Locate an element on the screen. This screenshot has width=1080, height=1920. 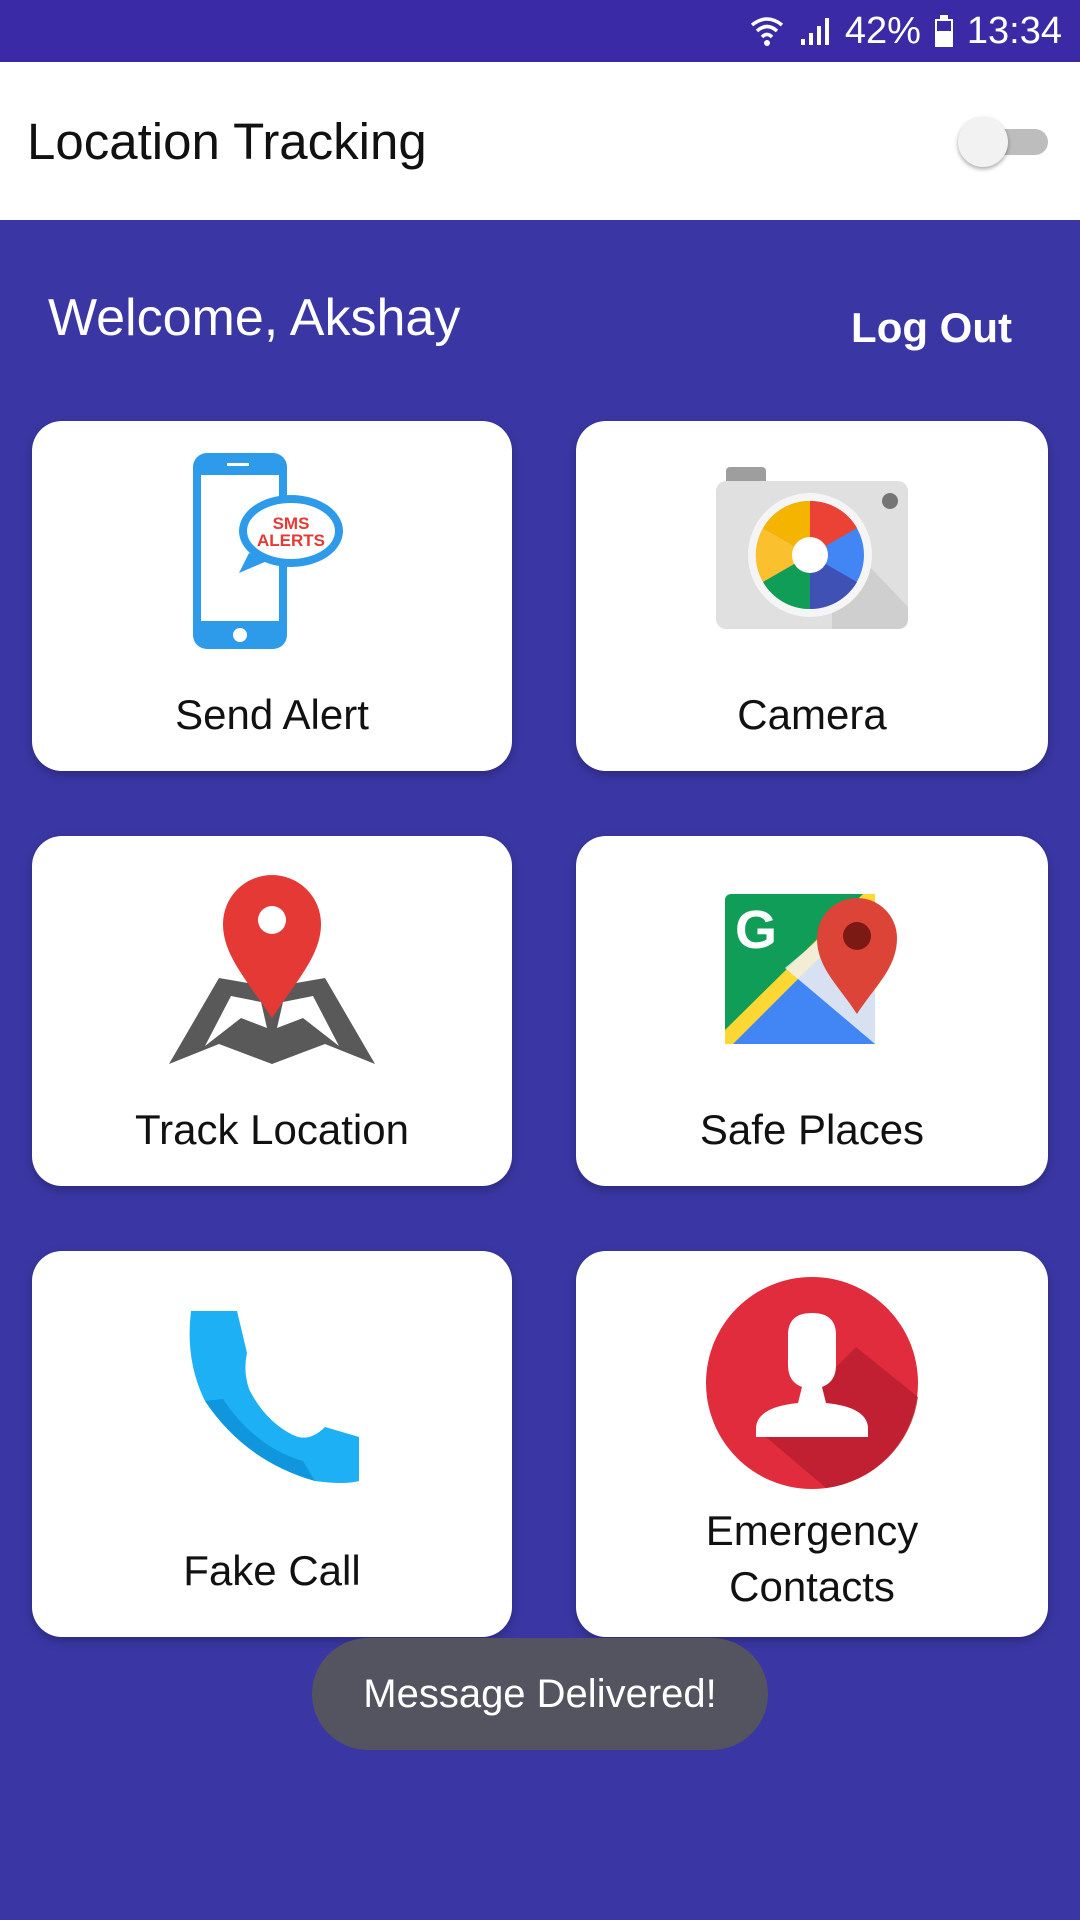
status-bar: 42% 13:34 is located at coordinates (540, 31).